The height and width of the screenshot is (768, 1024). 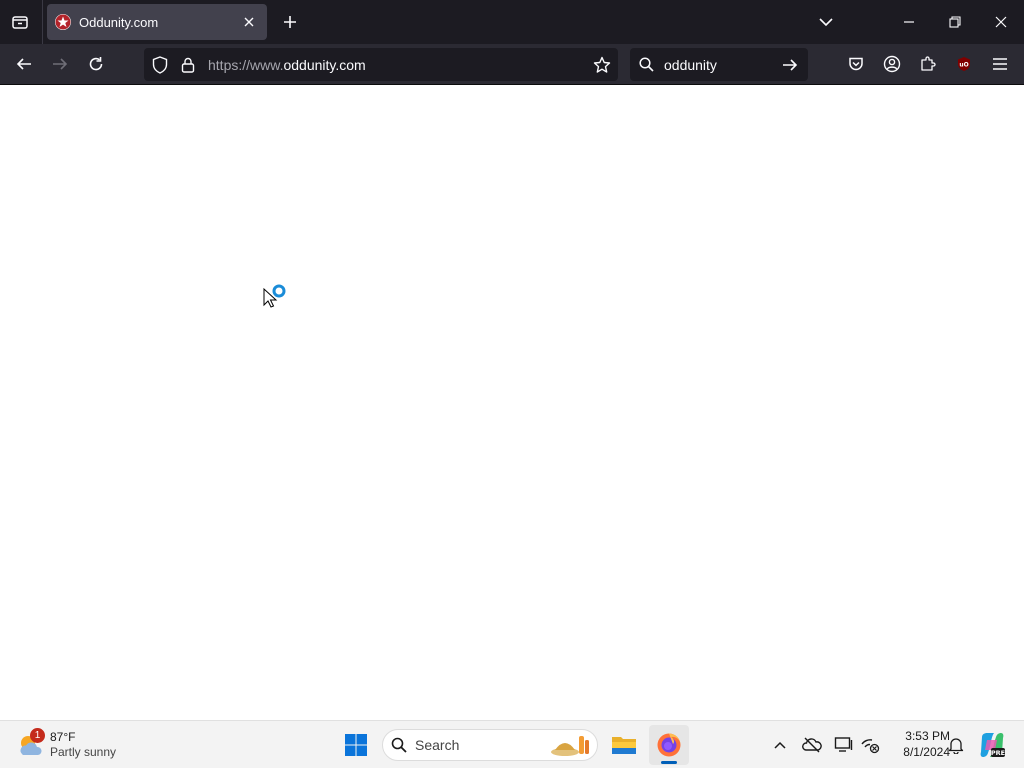 I want to click on search-go-button, so click(x=790, y=64).